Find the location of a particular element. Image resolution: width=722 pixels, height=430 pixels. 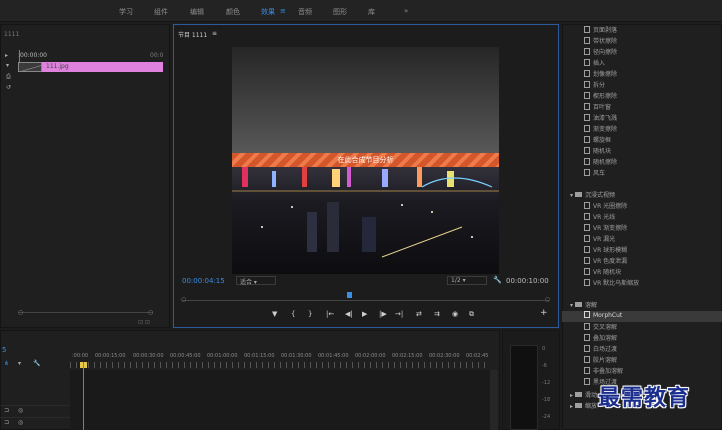

effect-item-label: 叠加溶解 is located at coordinates (605, 338).